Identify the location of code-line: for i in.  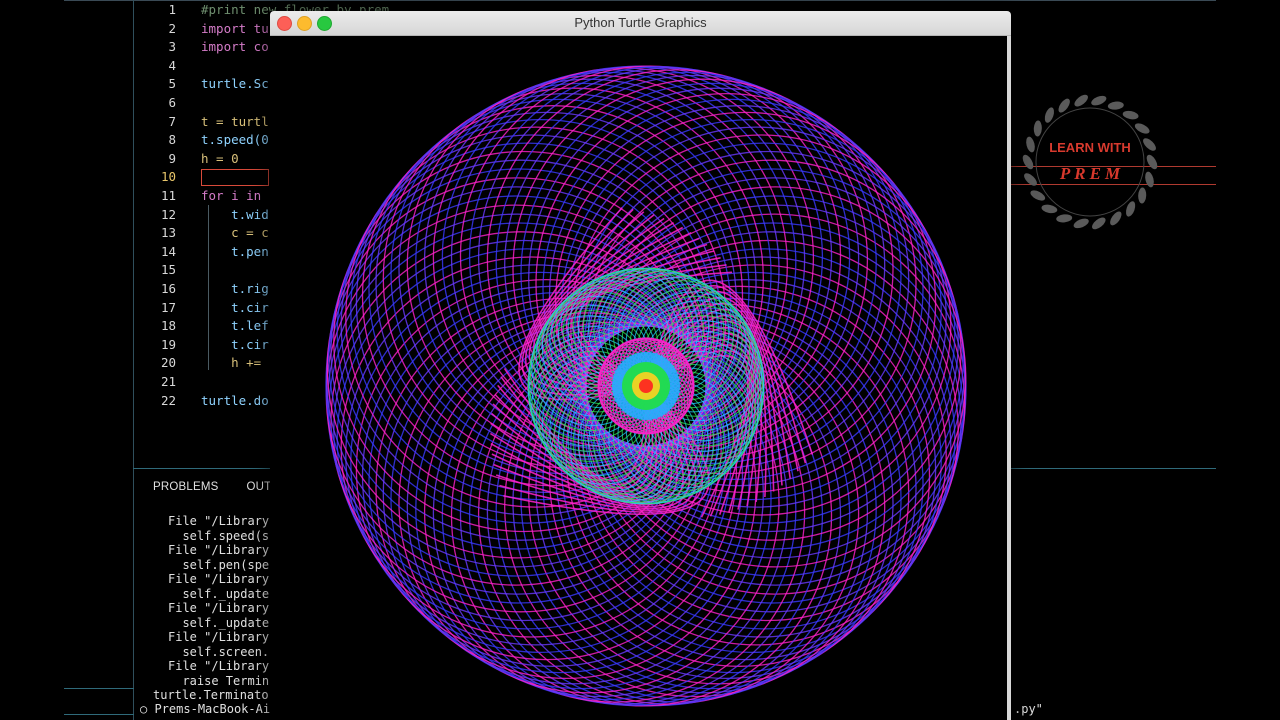
(231, 196).